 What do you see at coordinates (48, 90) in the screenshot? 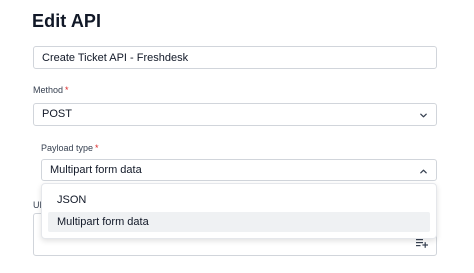
I see `method-label-text: Method` at bounding box center [48, 90].